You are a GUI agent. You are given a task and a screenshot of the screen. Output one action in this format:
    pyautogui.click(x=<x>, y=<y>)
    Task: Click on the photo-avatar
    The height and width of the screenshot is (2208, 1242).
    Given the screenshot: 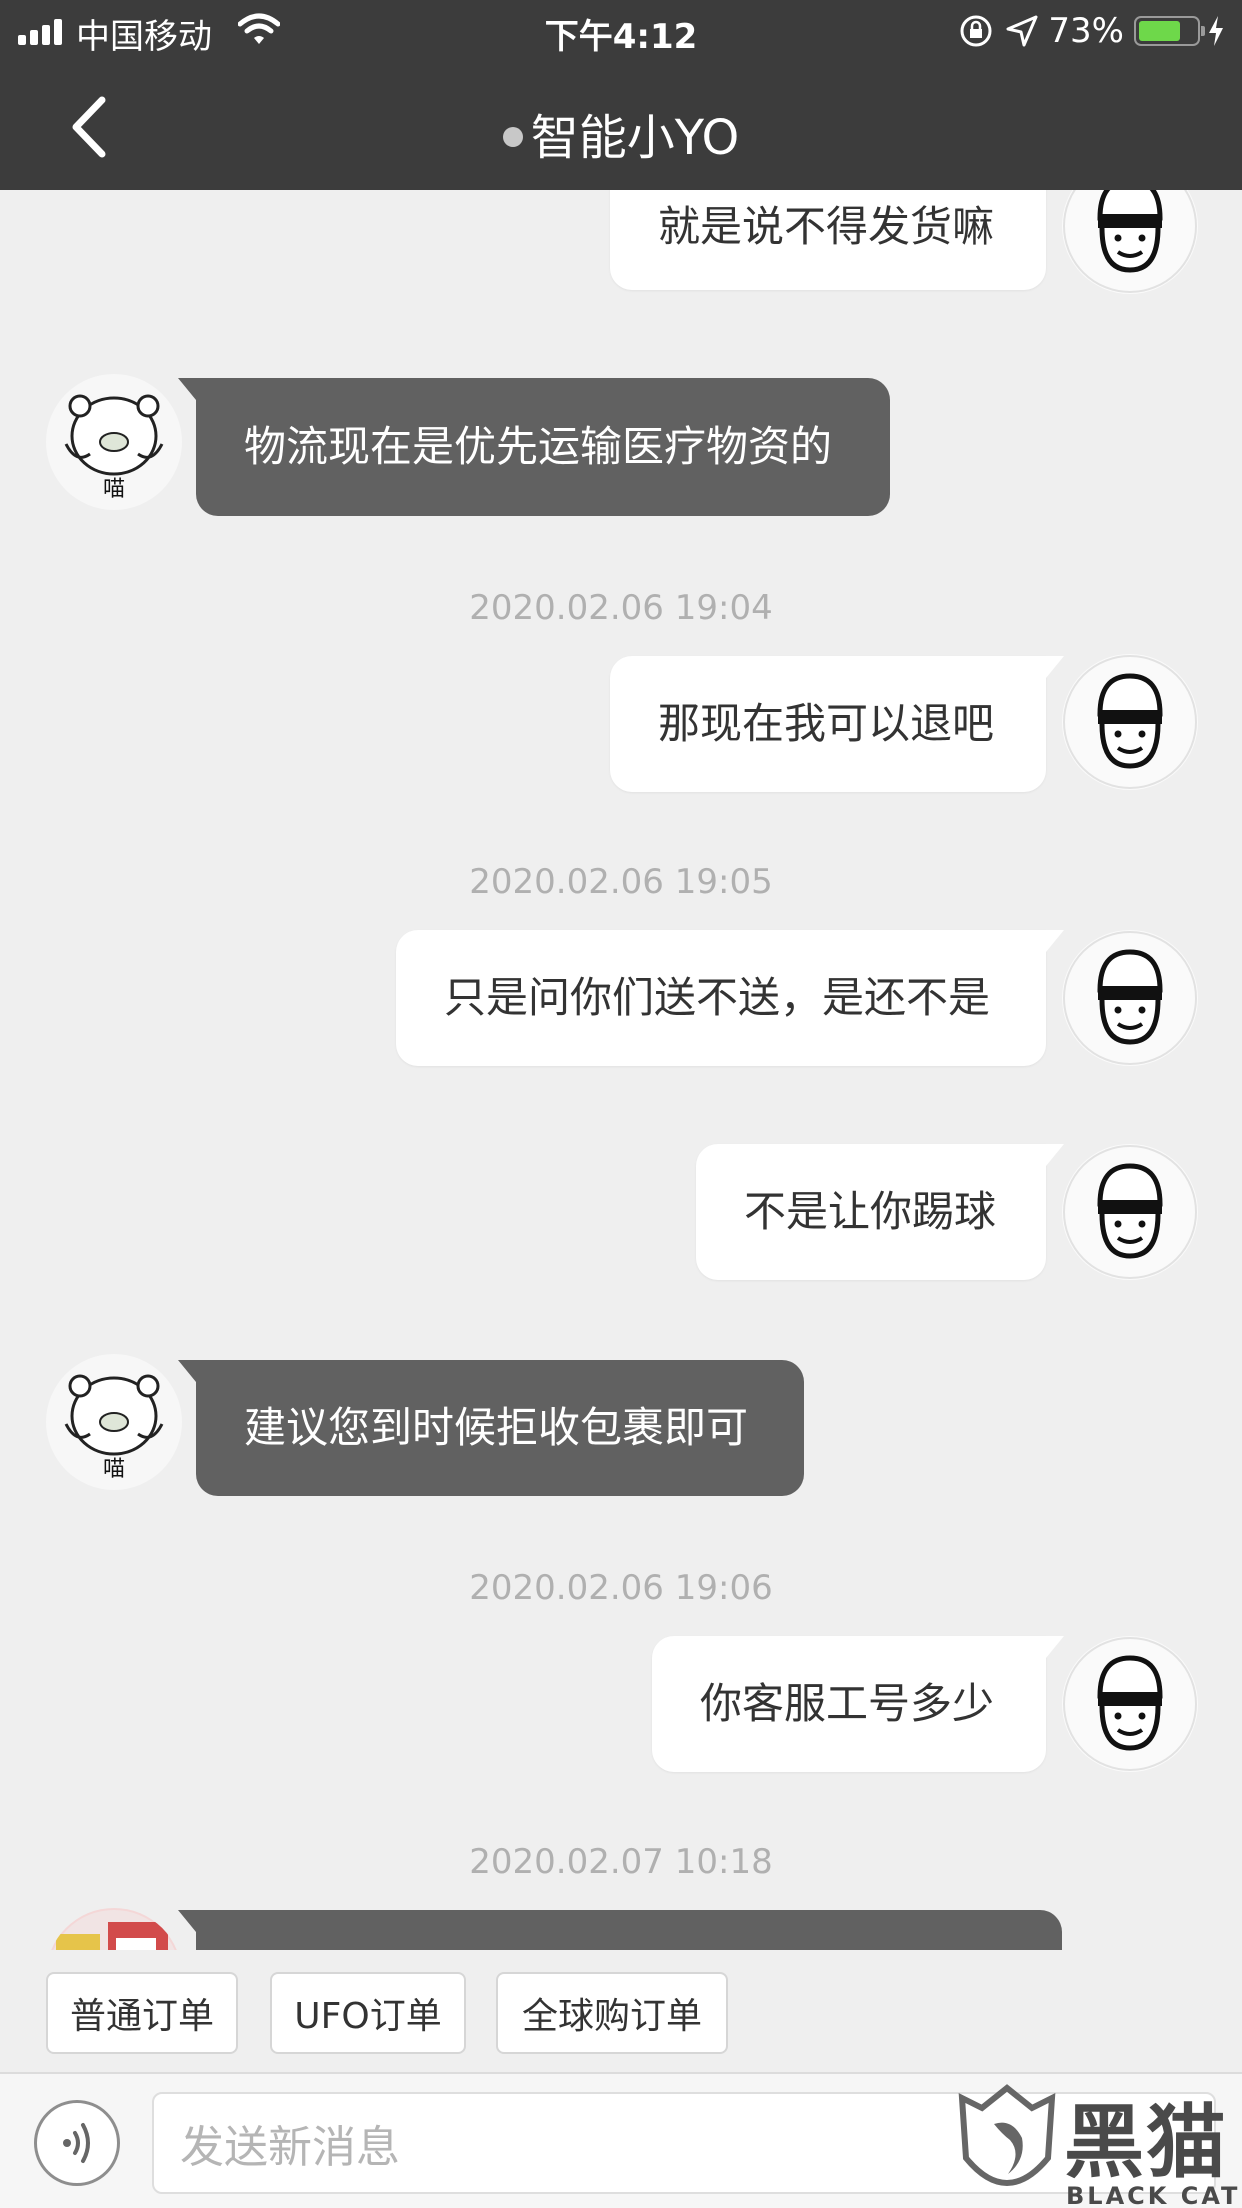 What is the action you would take?
    pyautogui.click(x=114, y=1930)
    